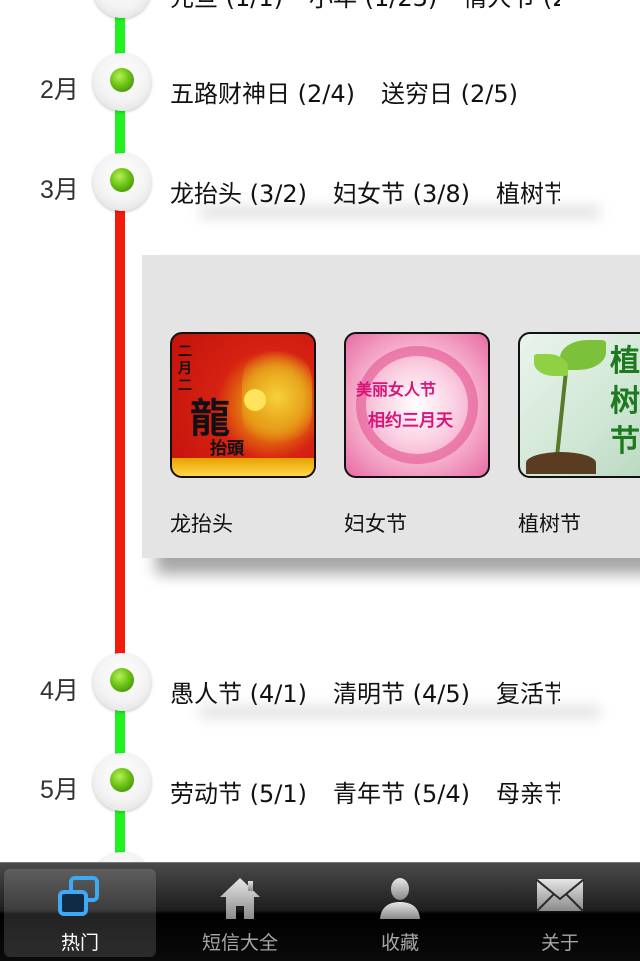 Image resolution: width=640 pixels, height=961 pixels. I want to click on festival-card-caption: 植树节, so click(549, 524).